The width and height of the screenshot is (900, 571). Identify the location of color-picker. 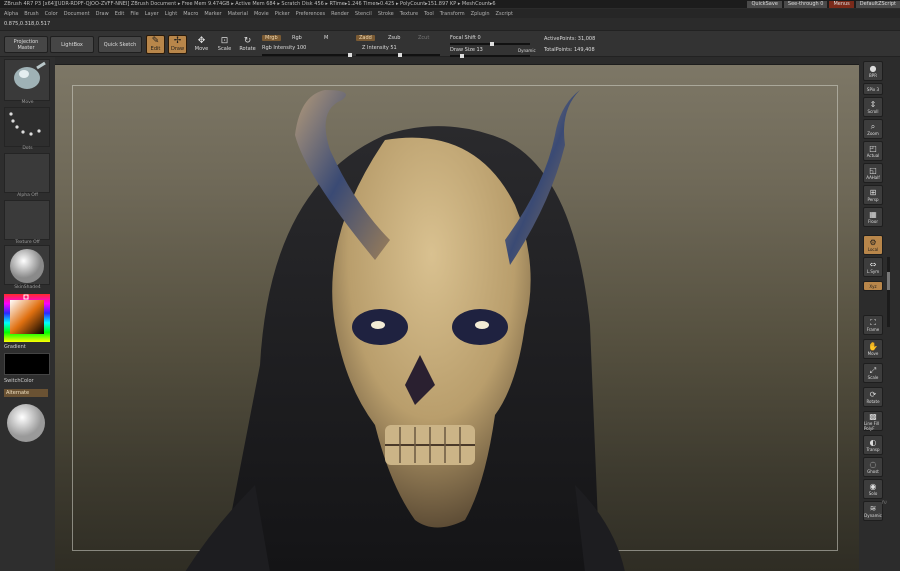
(27, 318).